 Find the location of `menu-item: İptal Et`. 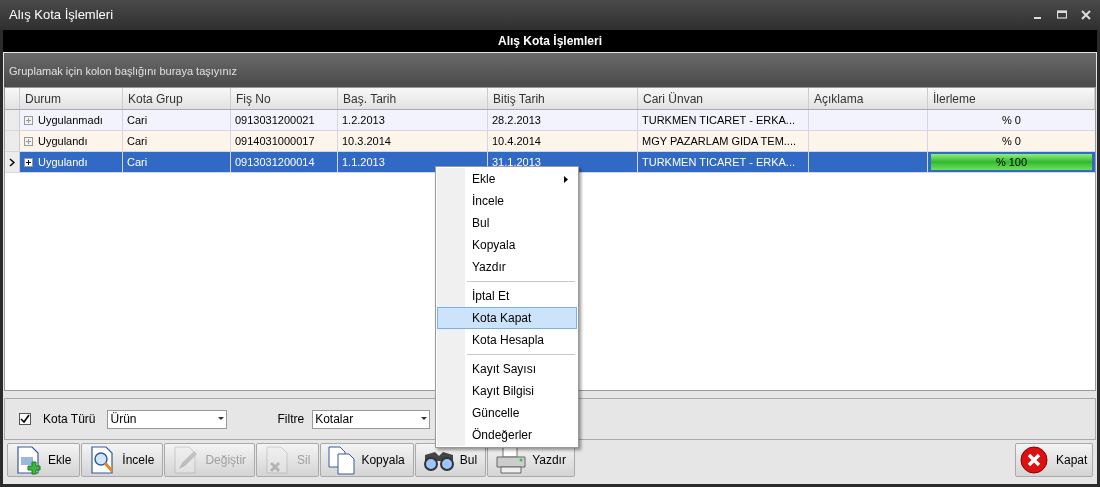

menu-item: İptal Et is located at coordinates (507, 296).